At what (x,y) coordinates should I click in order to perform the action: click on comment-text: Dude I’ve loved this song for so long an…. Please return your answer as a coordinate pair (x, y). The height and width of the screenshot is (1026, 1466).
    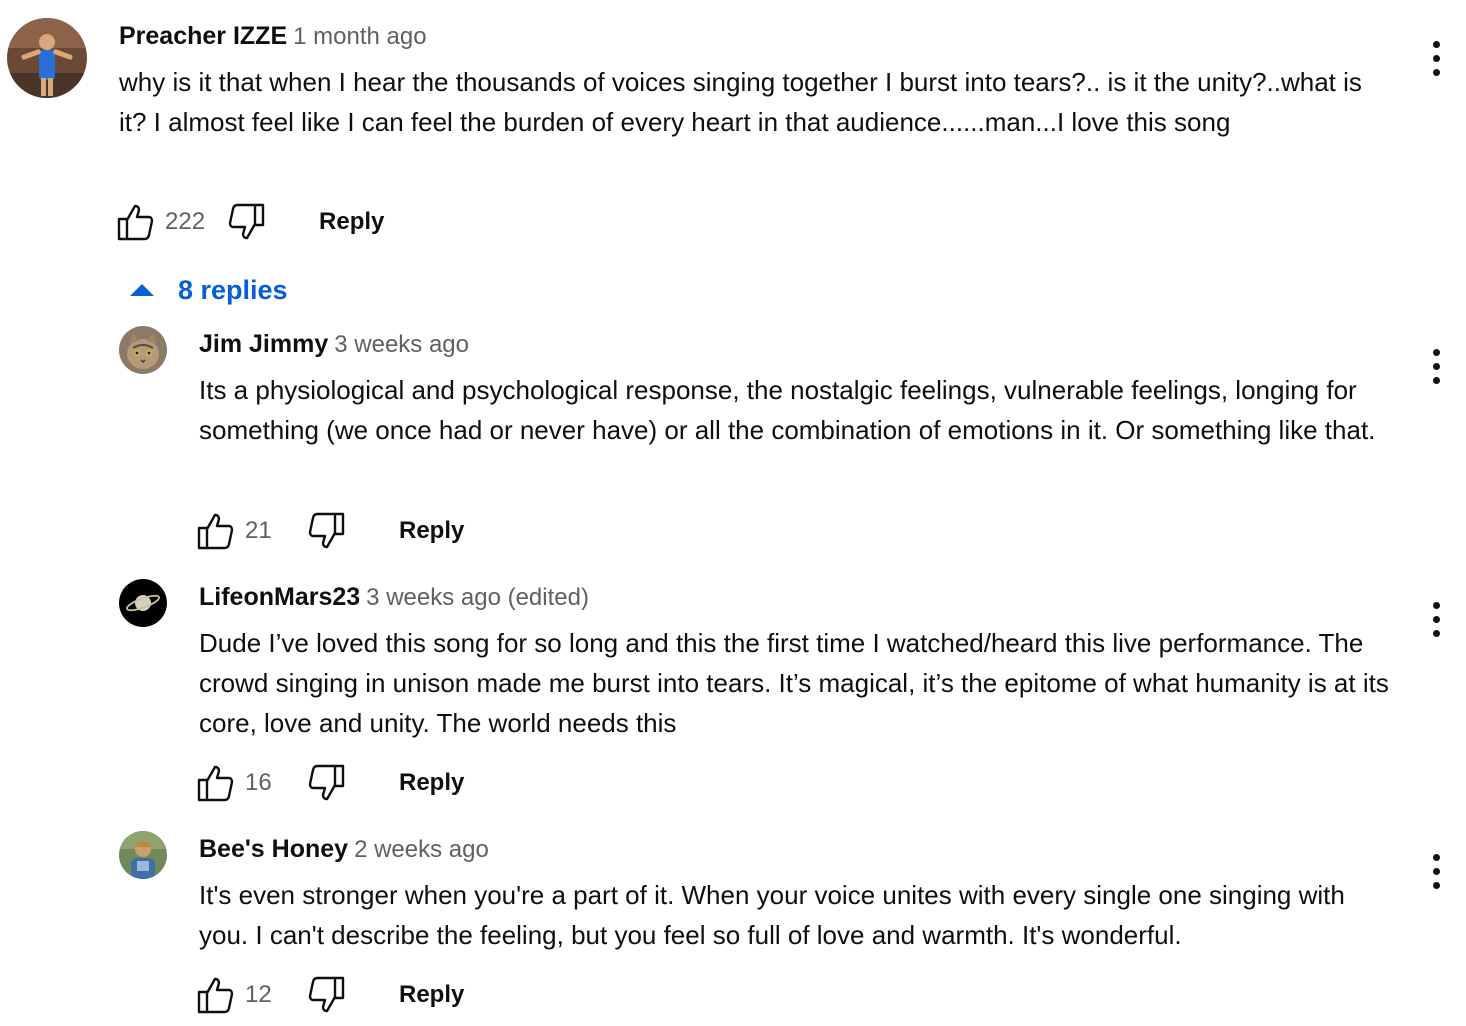
    Looking at the image, I should click on (794, 683).